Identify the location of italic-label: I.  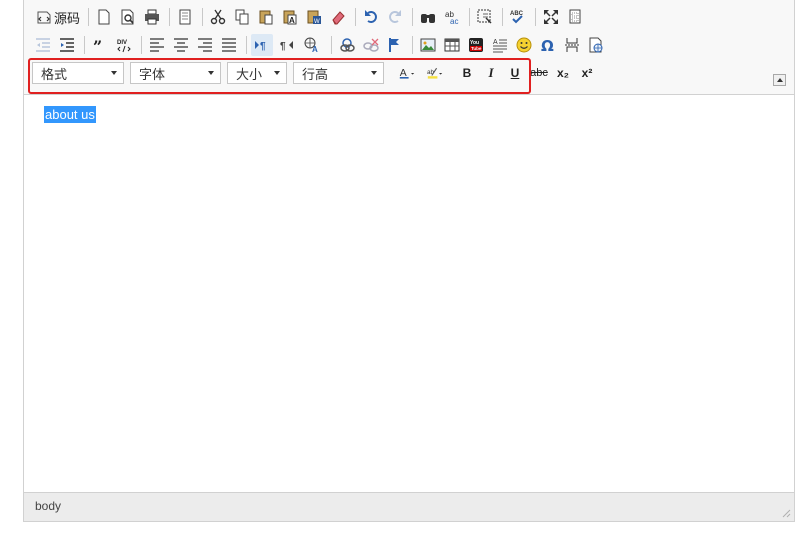
(491, 72).